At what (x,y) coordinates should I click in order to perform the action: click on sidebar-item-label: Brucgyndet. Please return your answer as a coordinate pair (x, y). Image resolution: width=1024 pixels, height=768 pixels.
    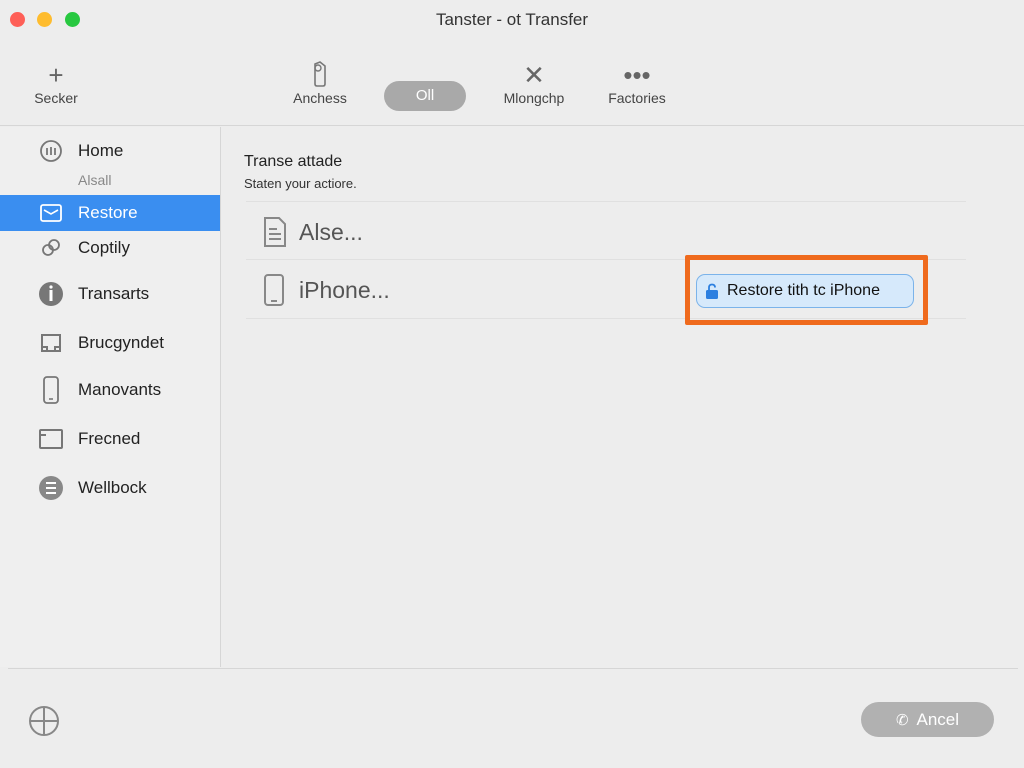
    Looking at the image, I should click on (121, 342).